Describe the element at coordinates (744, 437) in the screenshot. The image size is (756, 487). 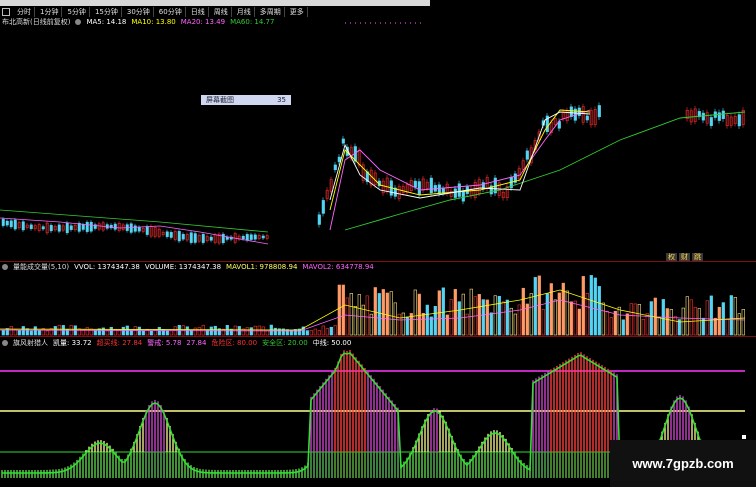
I see `end-marker` at that location.